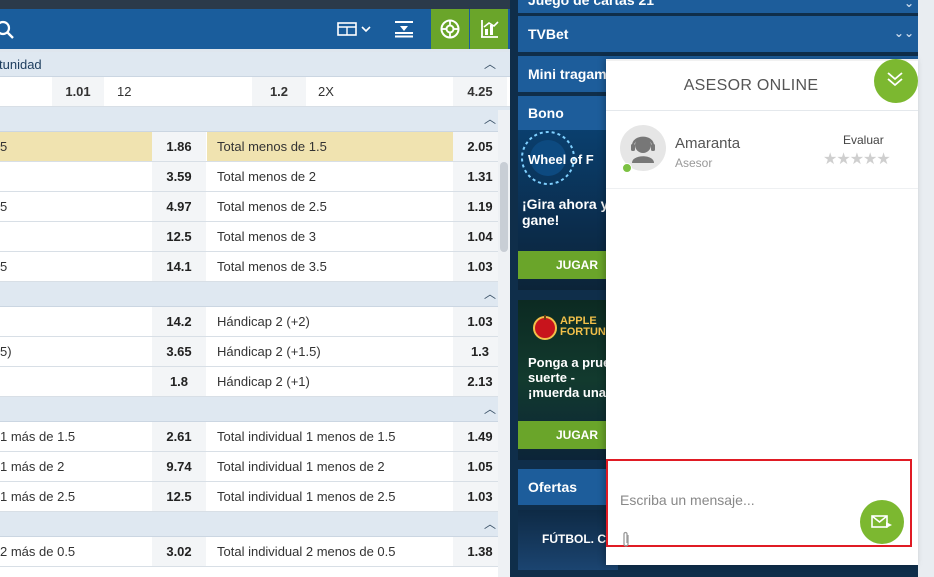 This screenshot has height=577, width=934. I want to click on bet-label: Hándicap 2 (+1.5), so click(269, 351).